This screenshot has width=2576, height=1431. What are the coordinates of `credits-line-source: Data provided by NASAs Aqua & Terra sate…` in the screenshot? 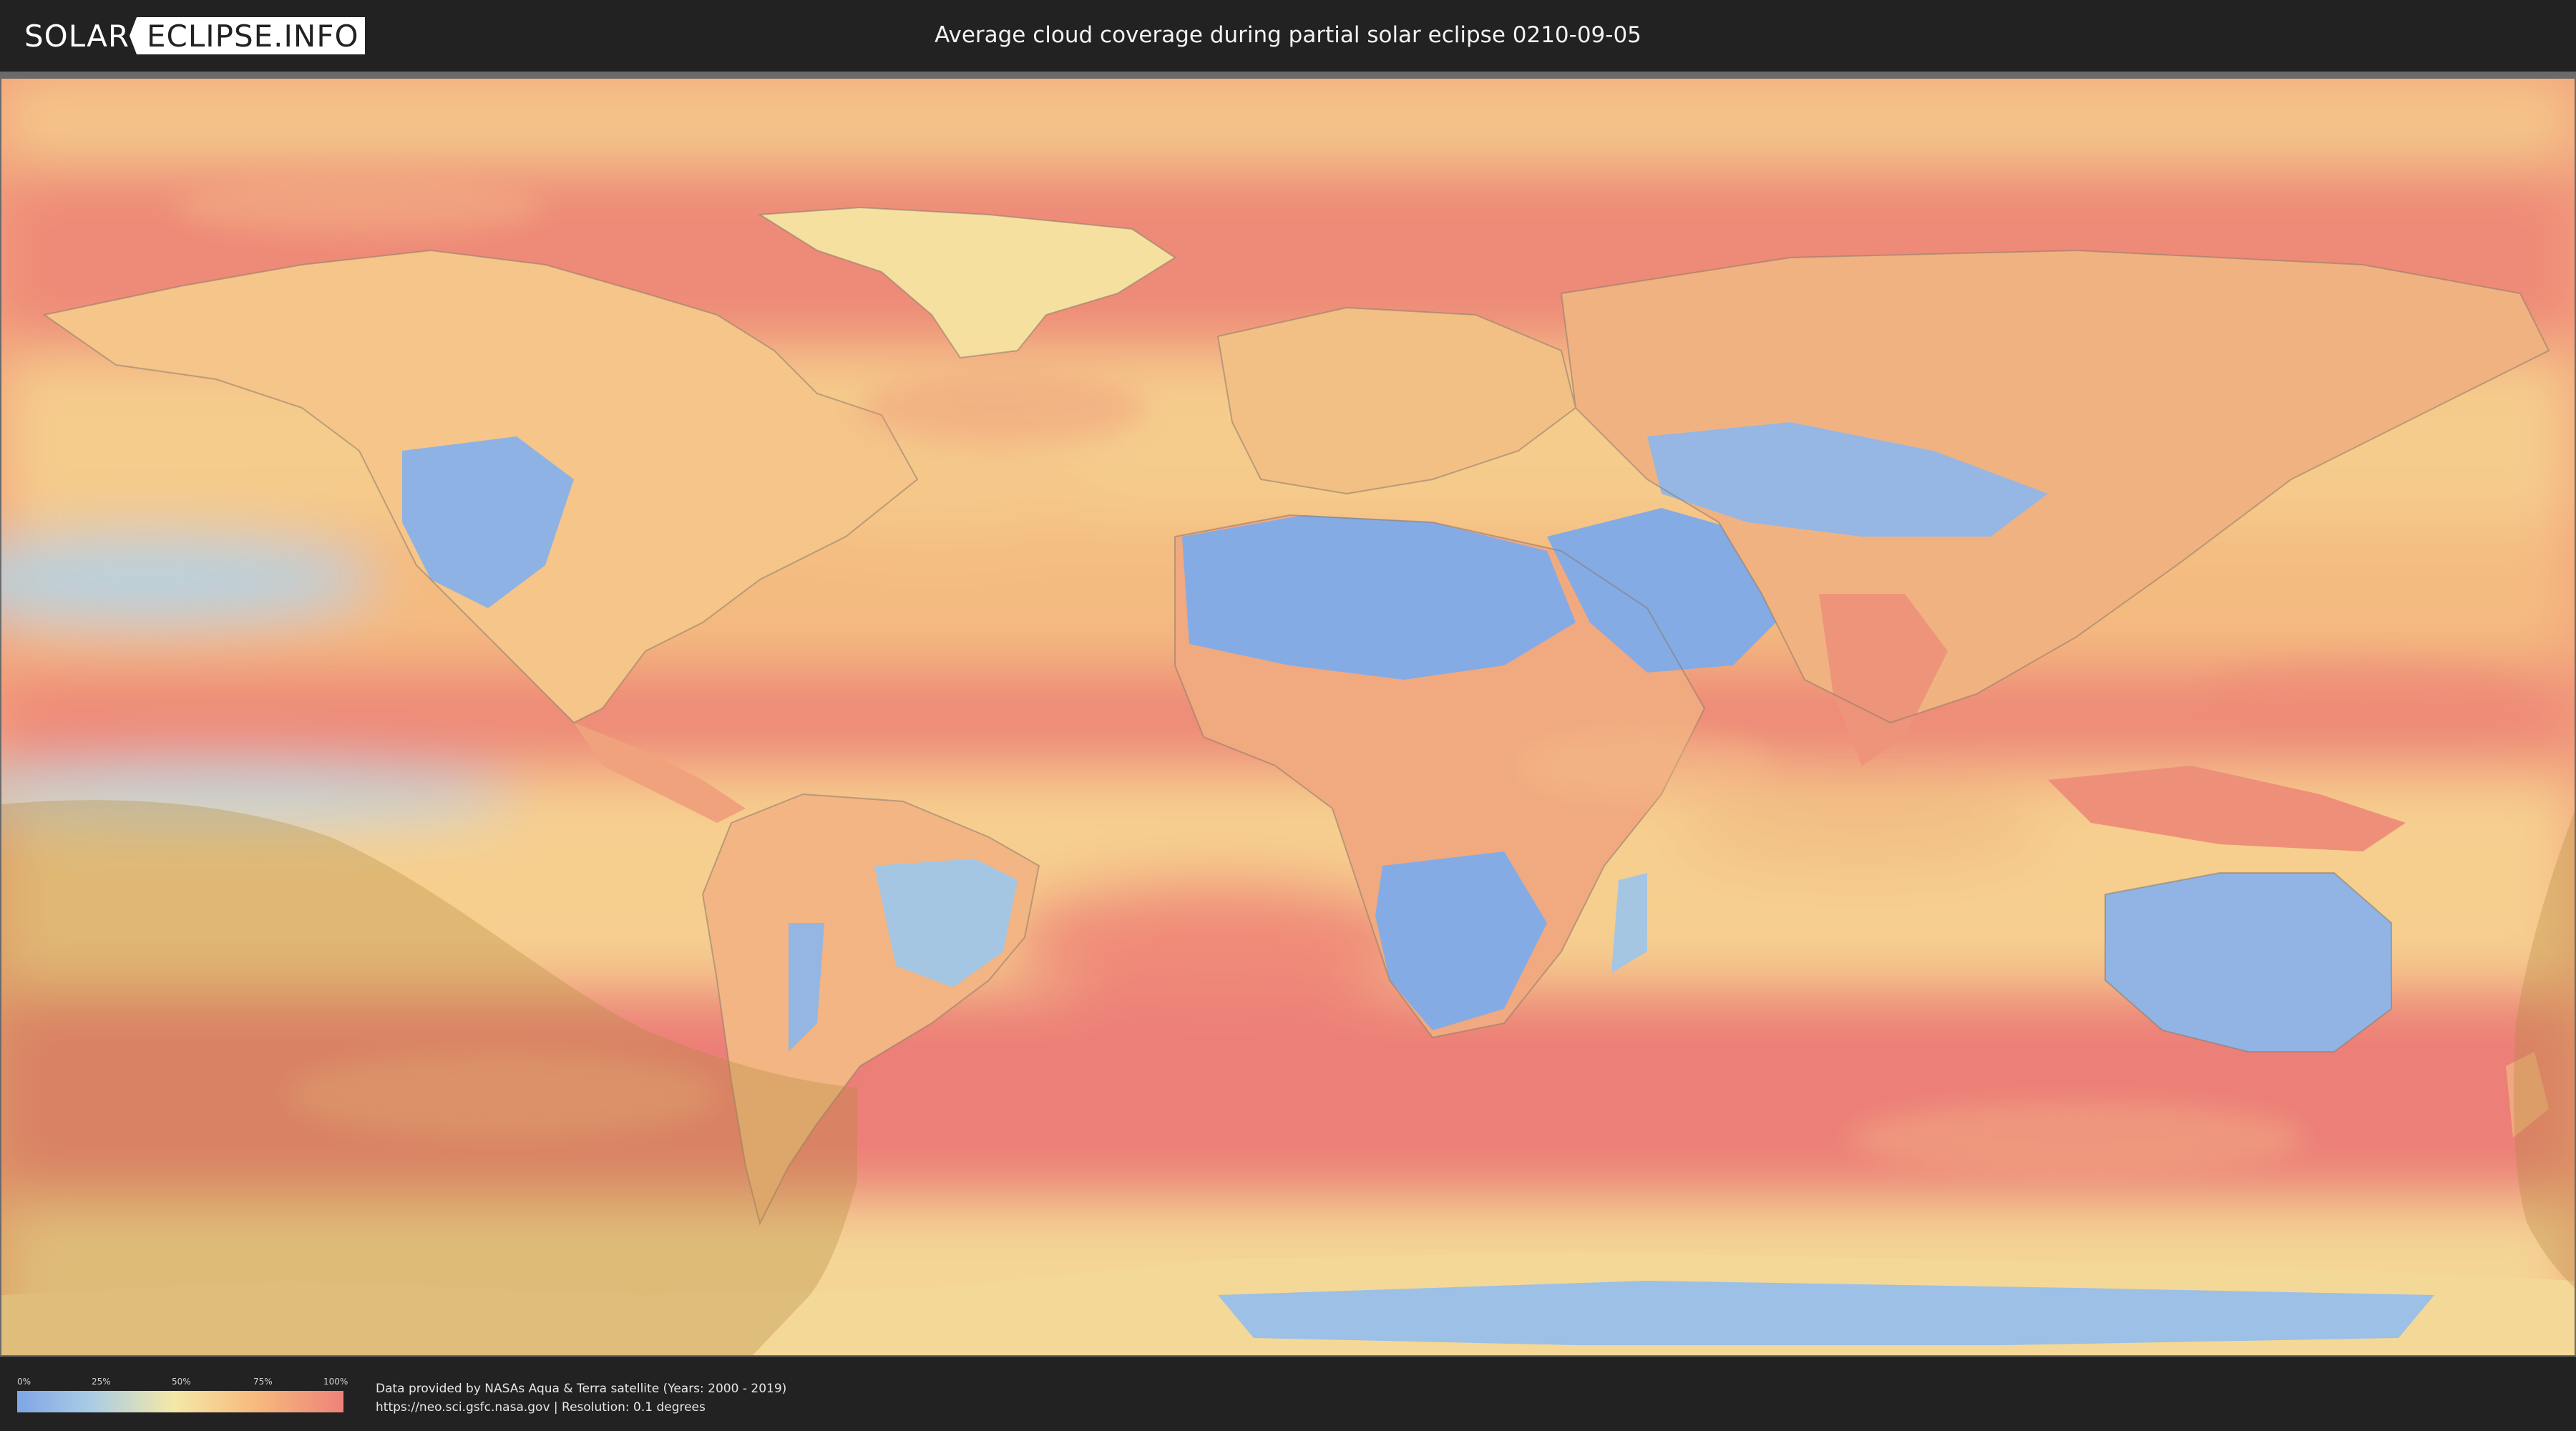 It's located at (581, 1389).